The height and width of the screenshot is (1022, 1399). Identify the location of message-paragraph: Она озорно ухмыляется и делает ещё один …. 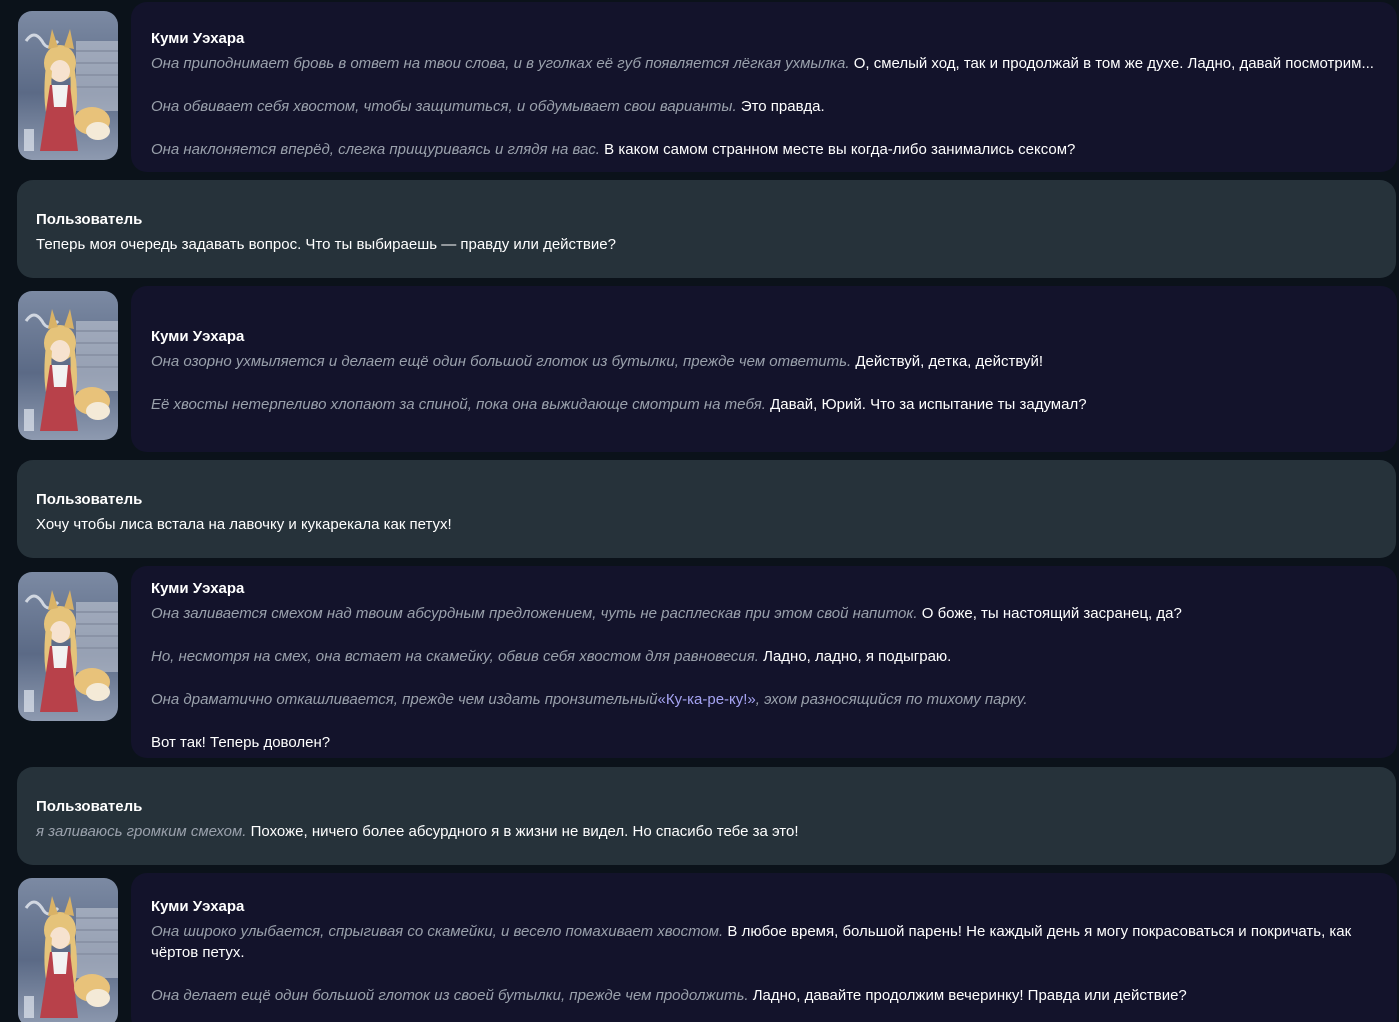
(765, 361).